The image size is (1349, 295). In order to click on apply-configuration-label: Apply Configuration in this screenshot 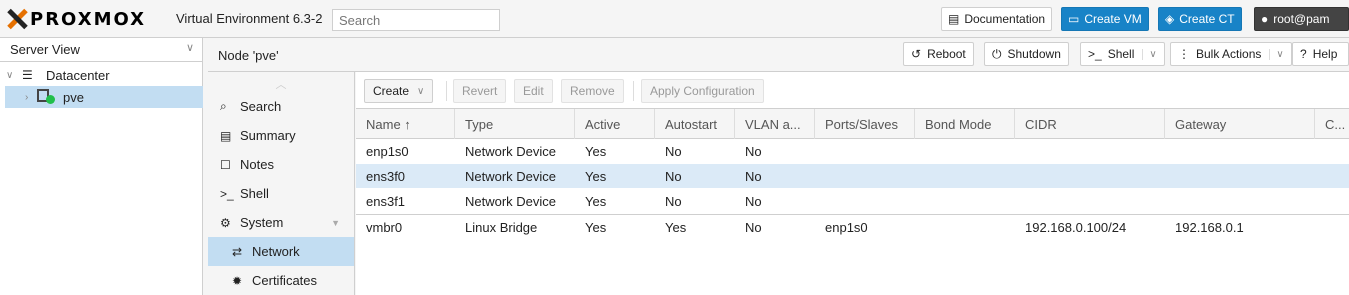, I will do `click(702, 91)`.